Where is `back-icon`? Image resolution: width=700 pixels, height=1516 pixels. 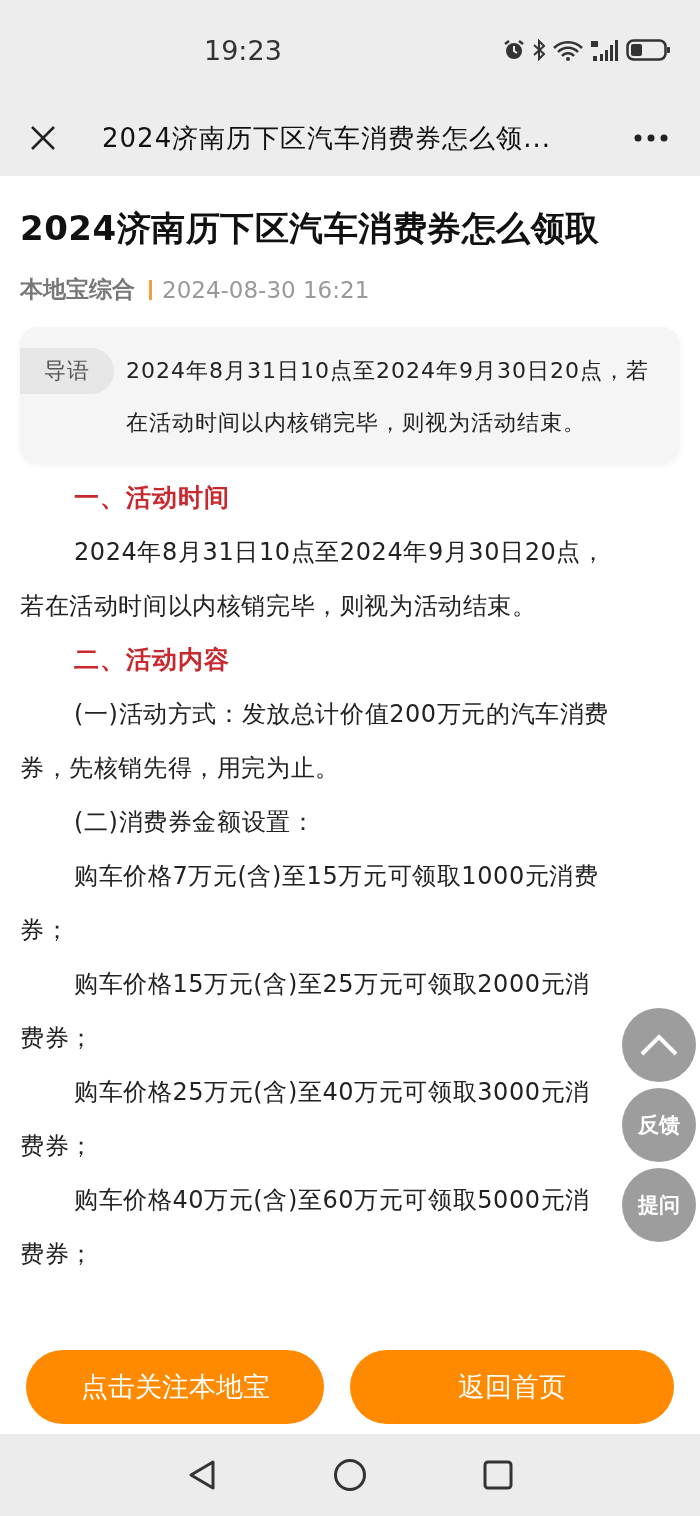 back-icon is located at coordinates (202, 1475).